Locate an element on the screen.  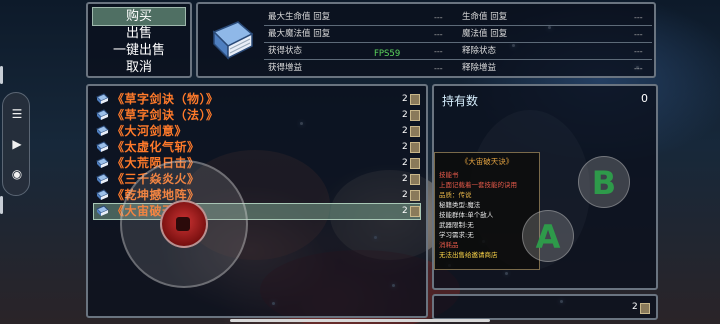
stat-label: 获得状态 is located at coordinates (285, 51).